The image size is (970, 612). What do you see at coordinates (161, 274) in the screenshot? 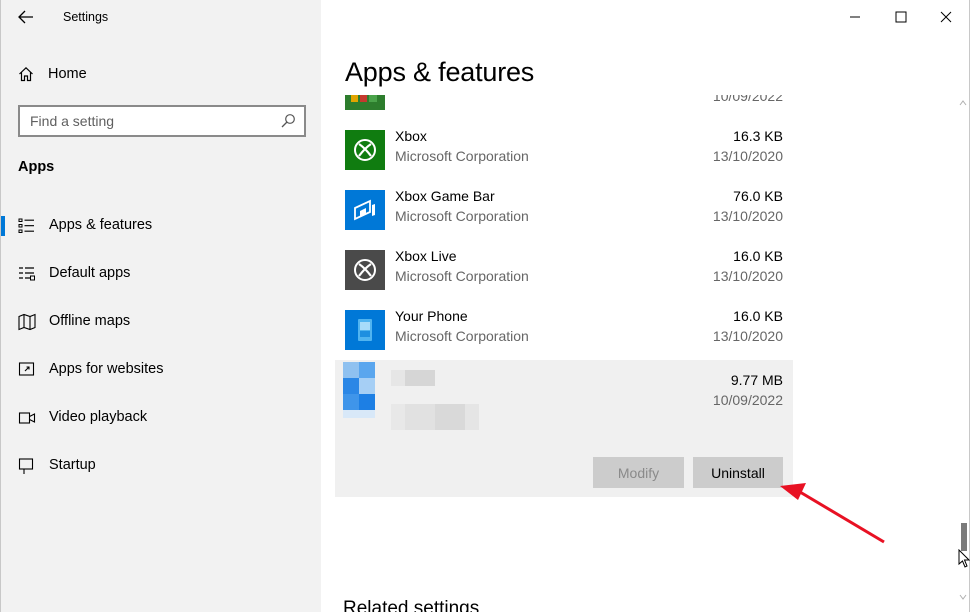
I see `sidebar-item-default-apps: Default apps` at bounding box center [161, 274].